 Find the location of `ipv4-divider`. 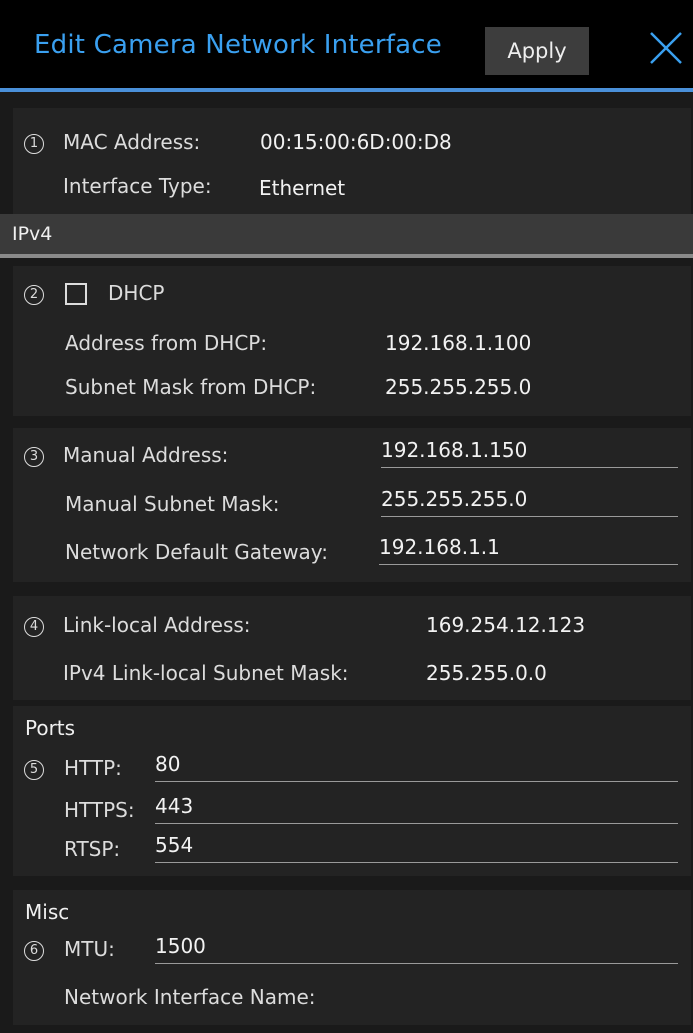

ipv4-divider is located at coordinates (346, 256).